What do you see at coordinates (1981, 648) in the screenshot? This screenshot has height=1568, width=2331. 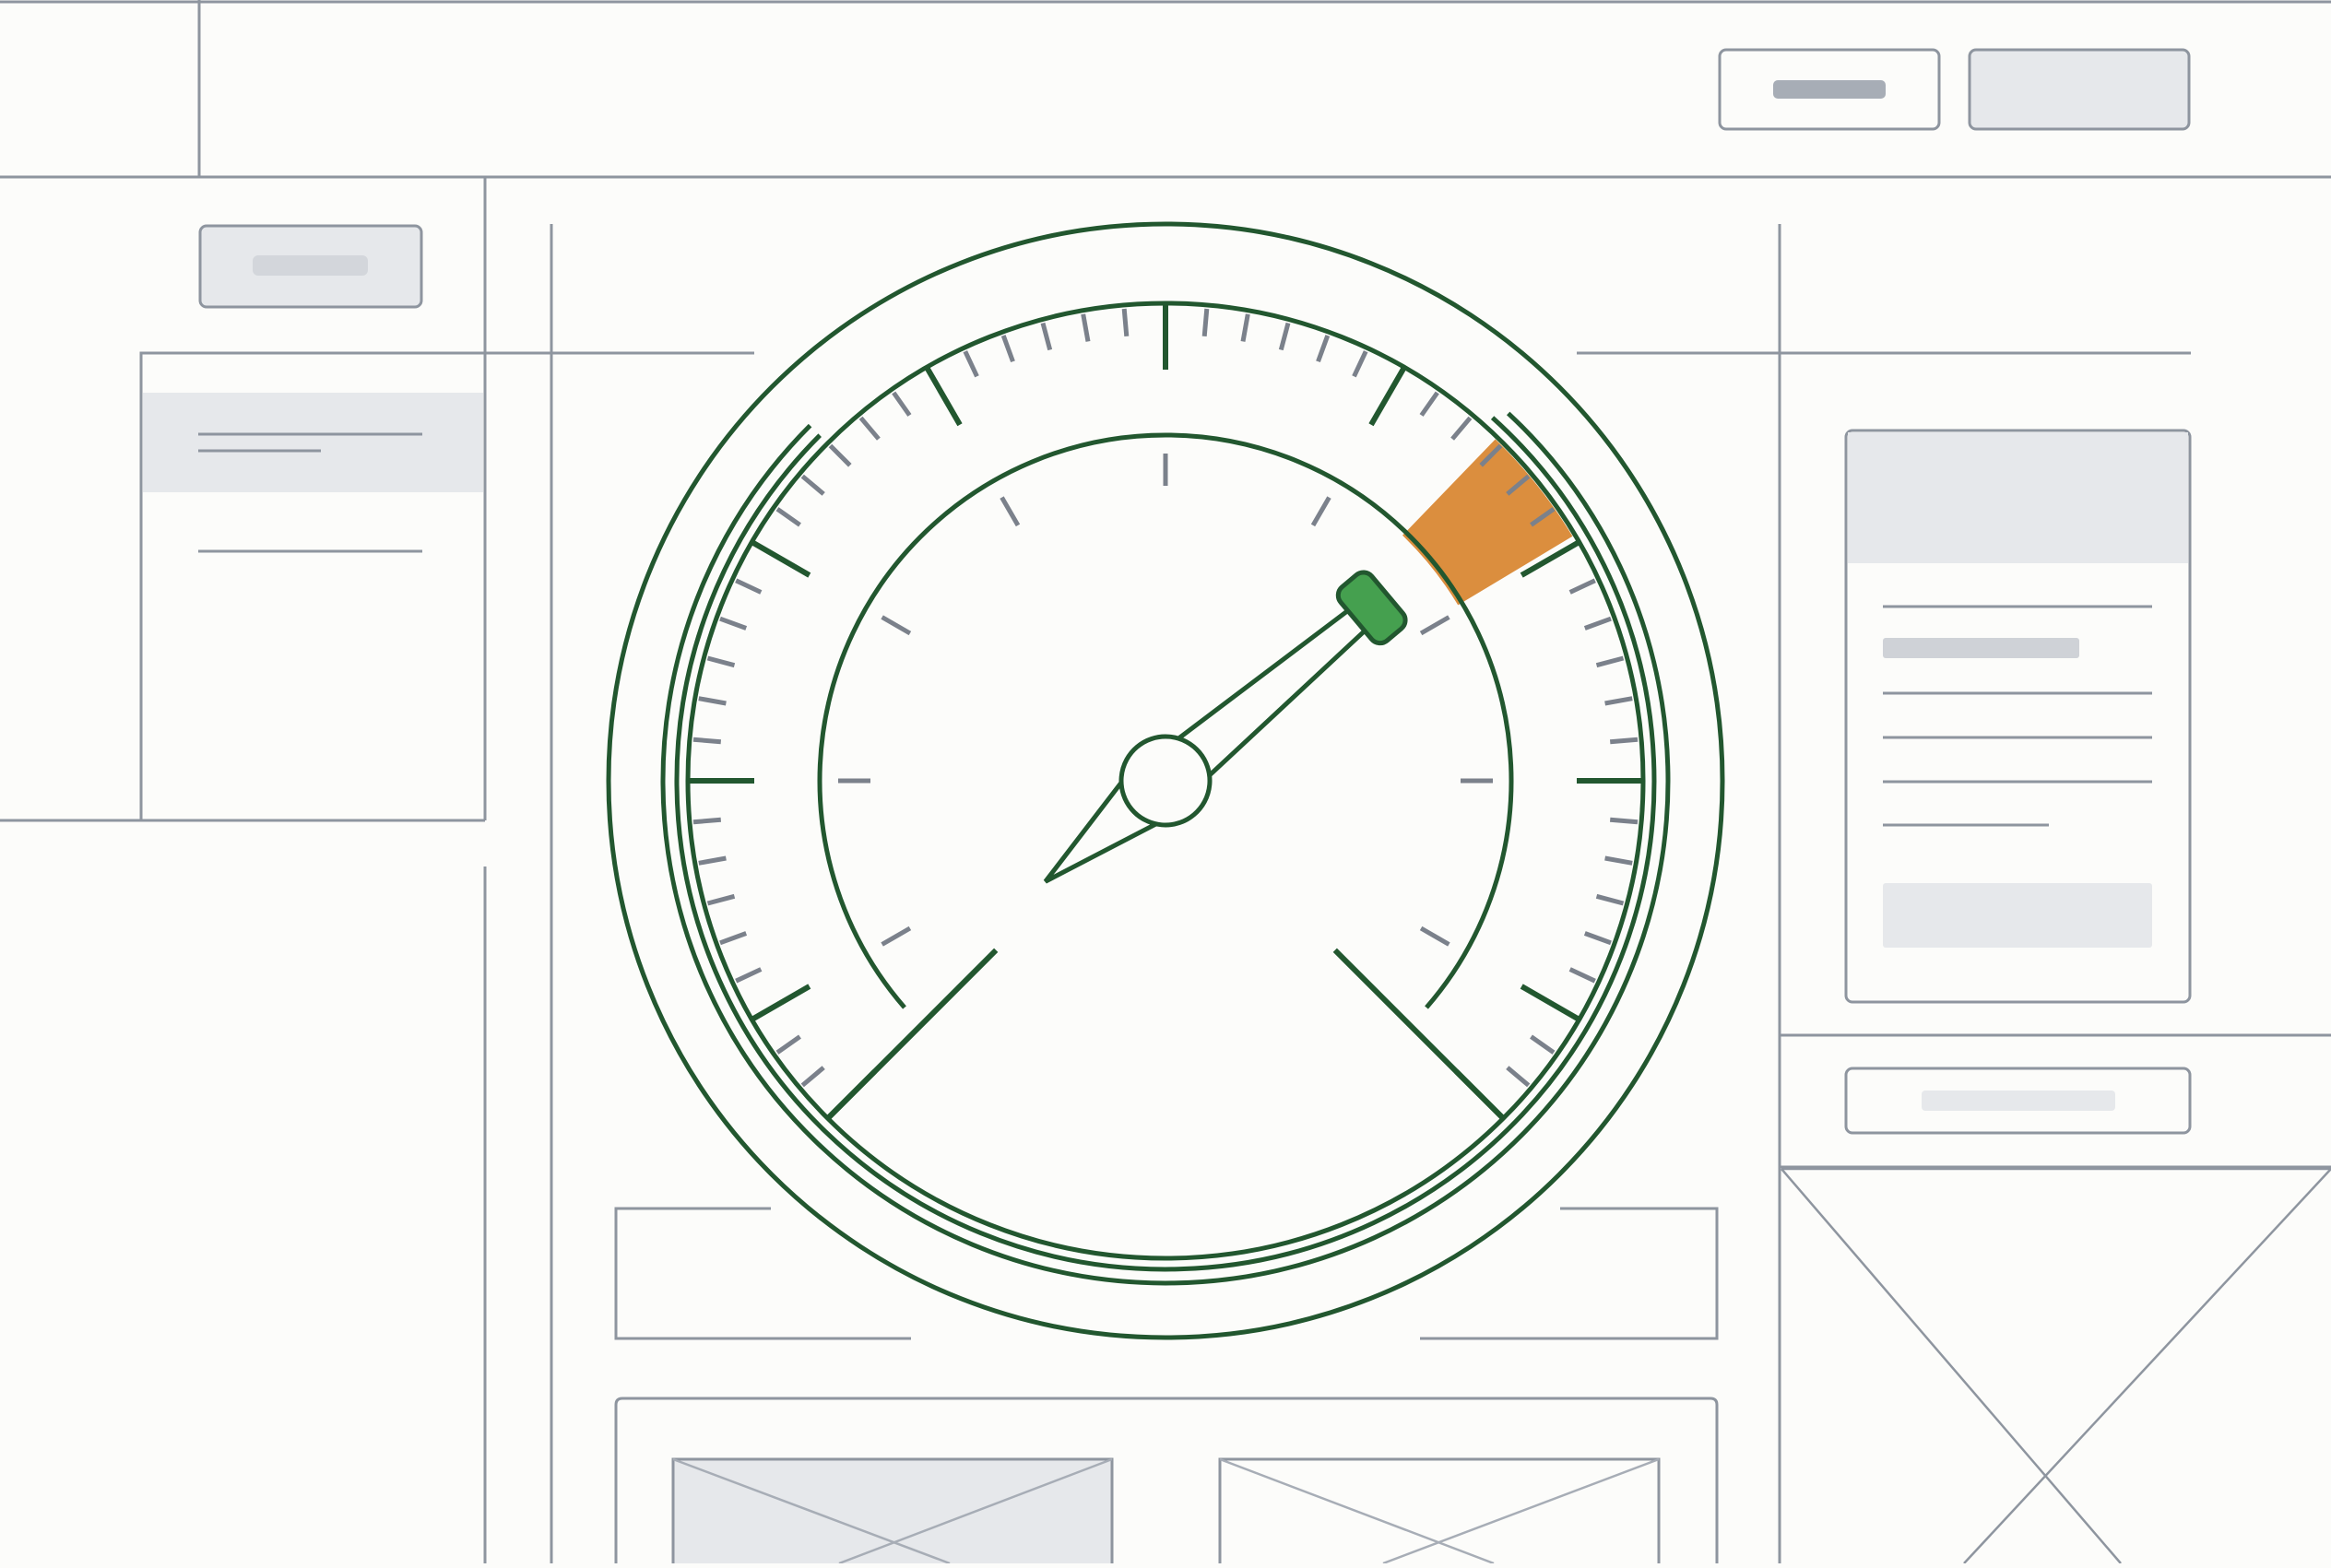 I see `right-panel-highlight-bar` at bounding box center [1981, 648].